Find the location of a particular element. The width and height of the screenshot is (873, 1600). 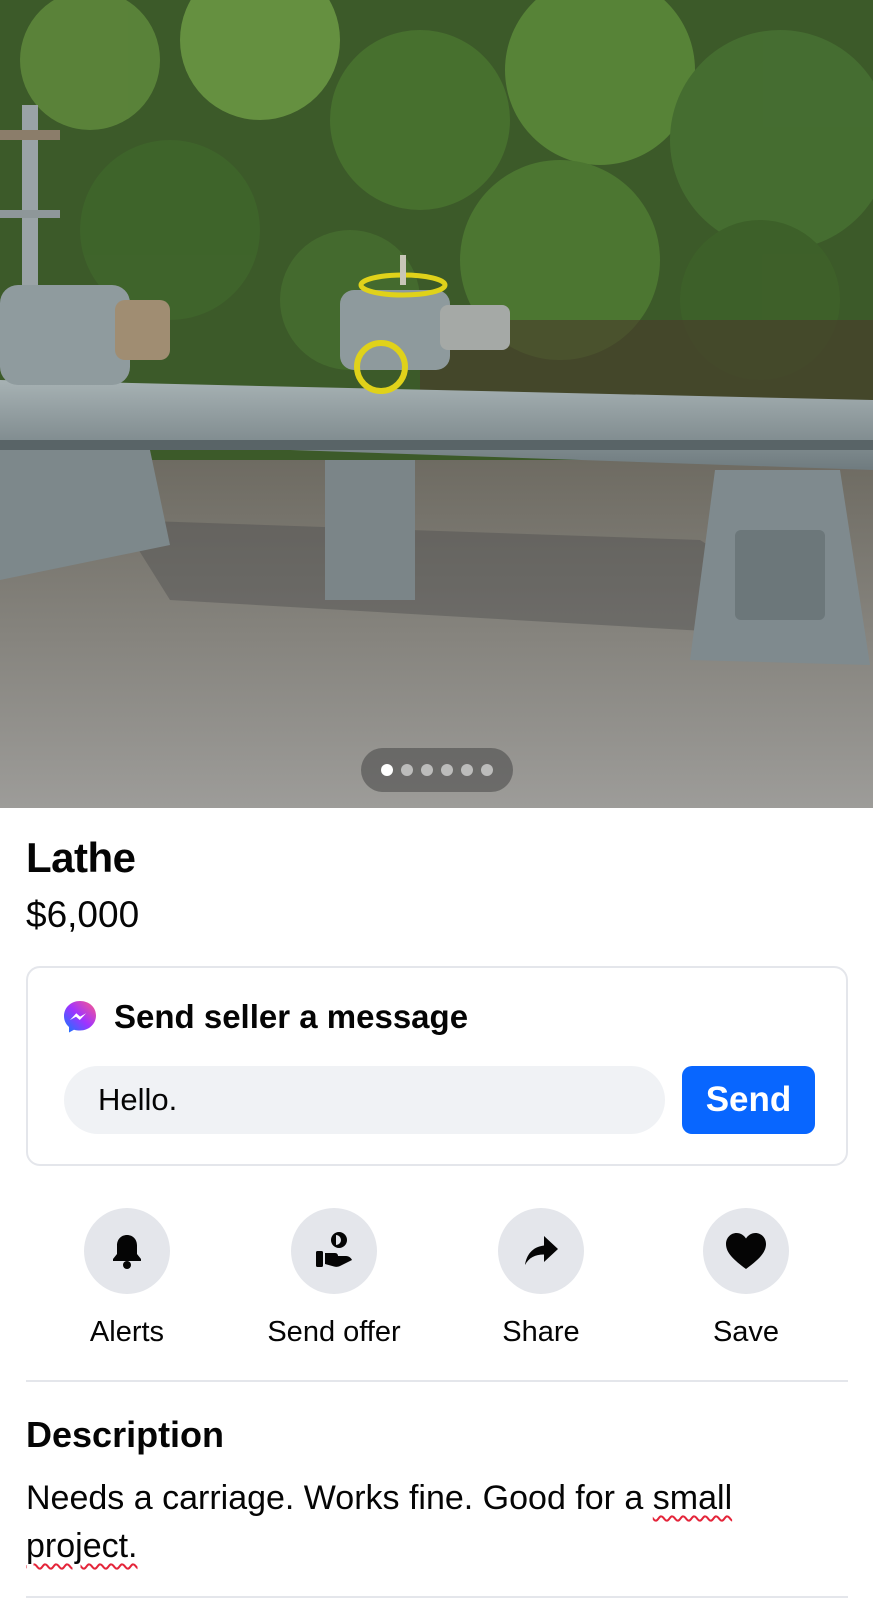

message-input is located at coordinates (364, 1100).